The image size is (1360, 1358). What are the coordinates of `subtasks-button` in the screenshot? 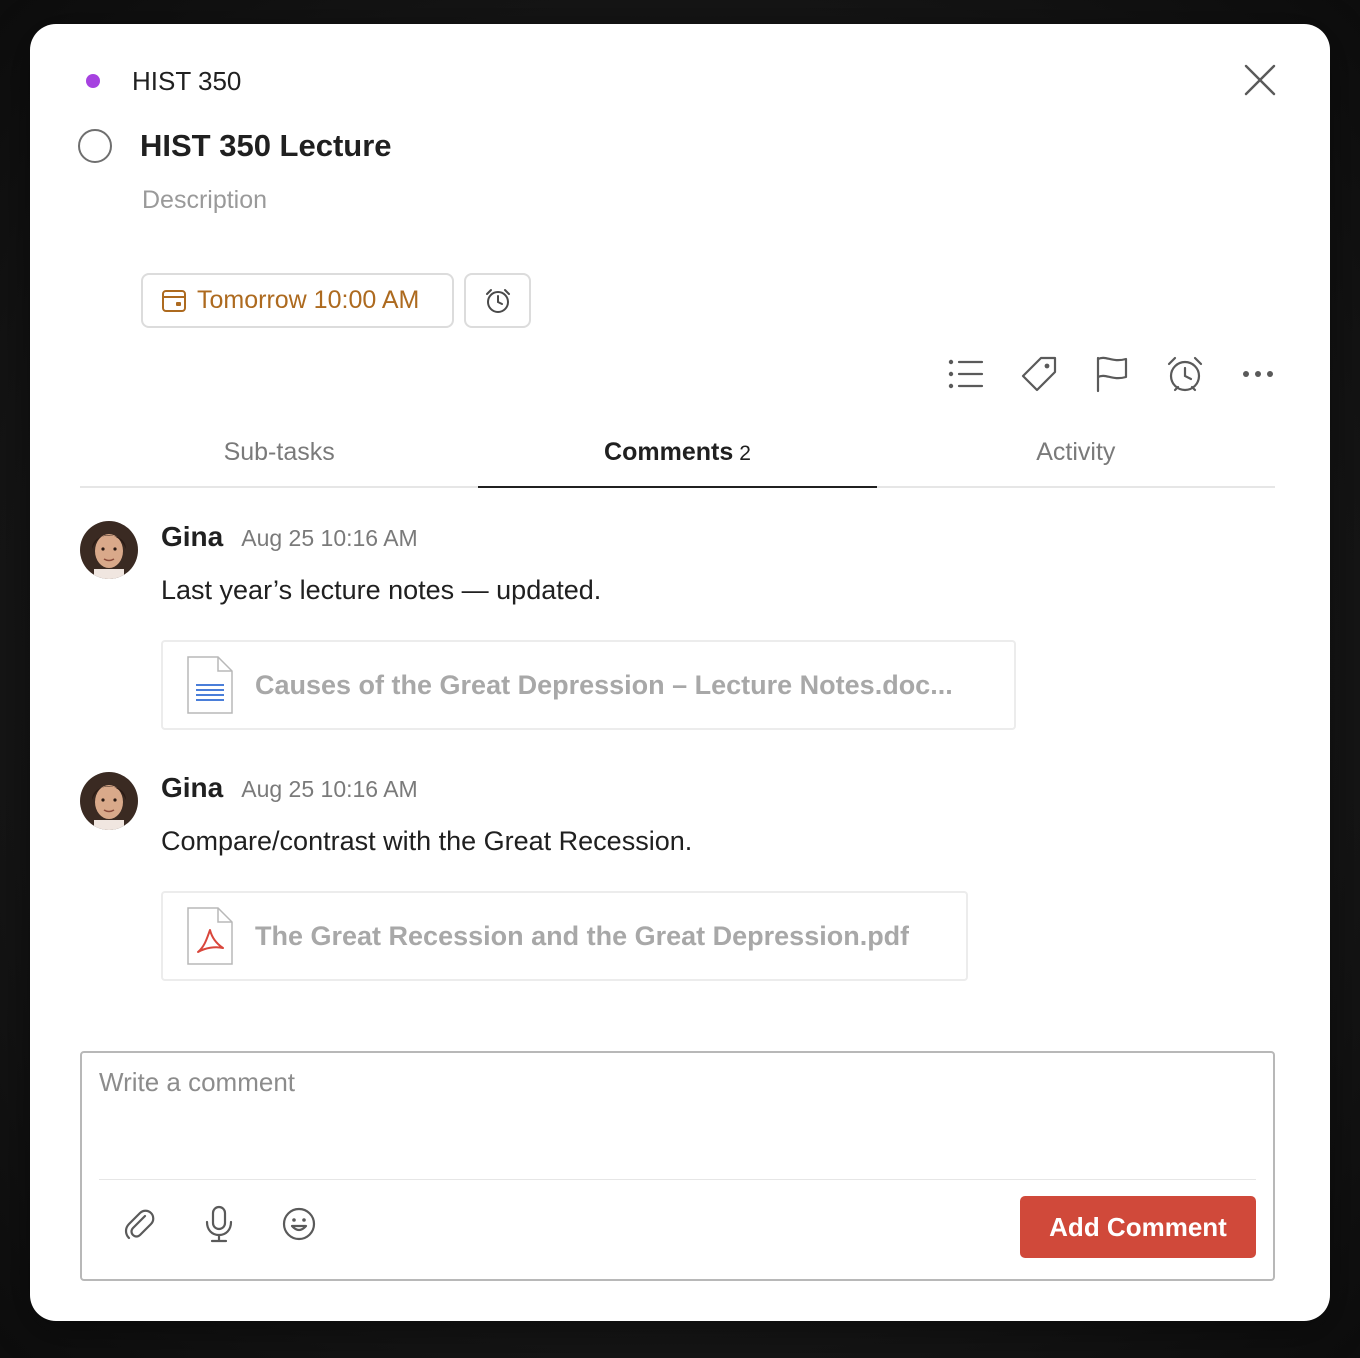 It's located at (966, 374).